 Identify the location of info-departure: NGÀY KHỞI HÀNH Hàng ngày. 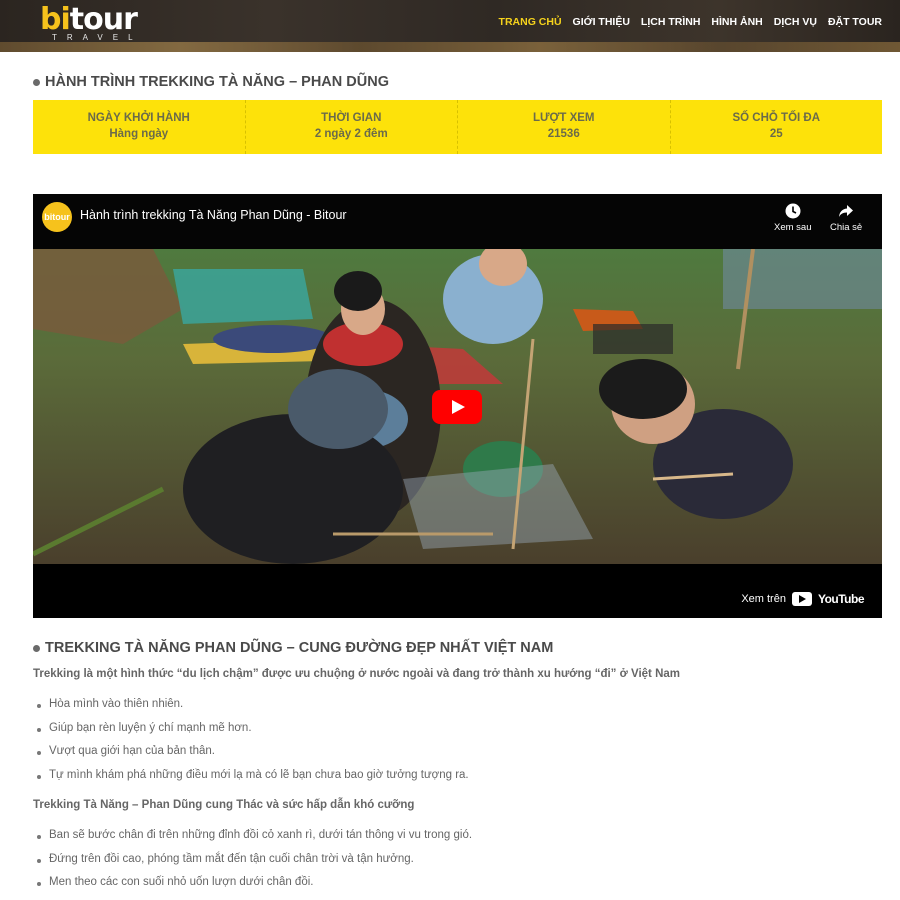
(139, 127).